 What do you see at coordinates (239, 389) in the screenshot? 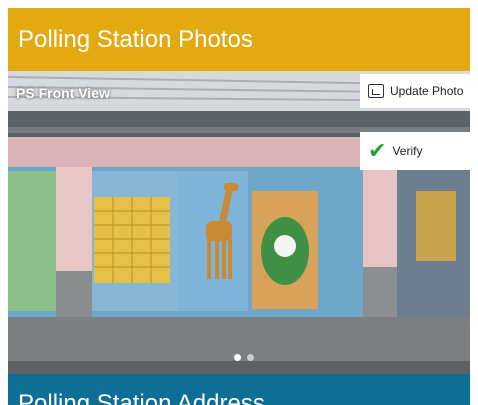
I see `section-title: Polling Station Address` at bounding box center [239, 389].